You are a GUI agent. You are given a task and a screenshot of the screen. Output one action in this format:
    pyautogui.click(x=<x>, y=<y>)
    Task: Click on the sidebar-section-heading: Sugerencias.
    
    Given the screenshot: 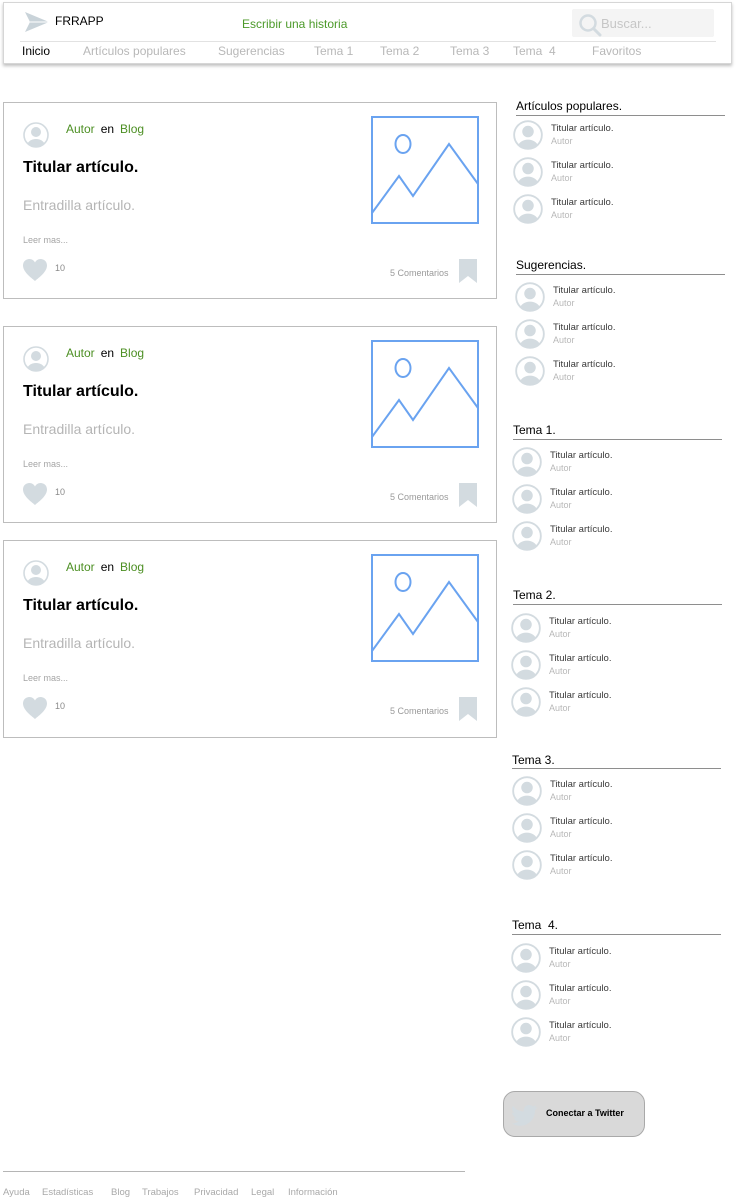 What is the action you would take?
    pyautogui.click(x=551, y=265)
    